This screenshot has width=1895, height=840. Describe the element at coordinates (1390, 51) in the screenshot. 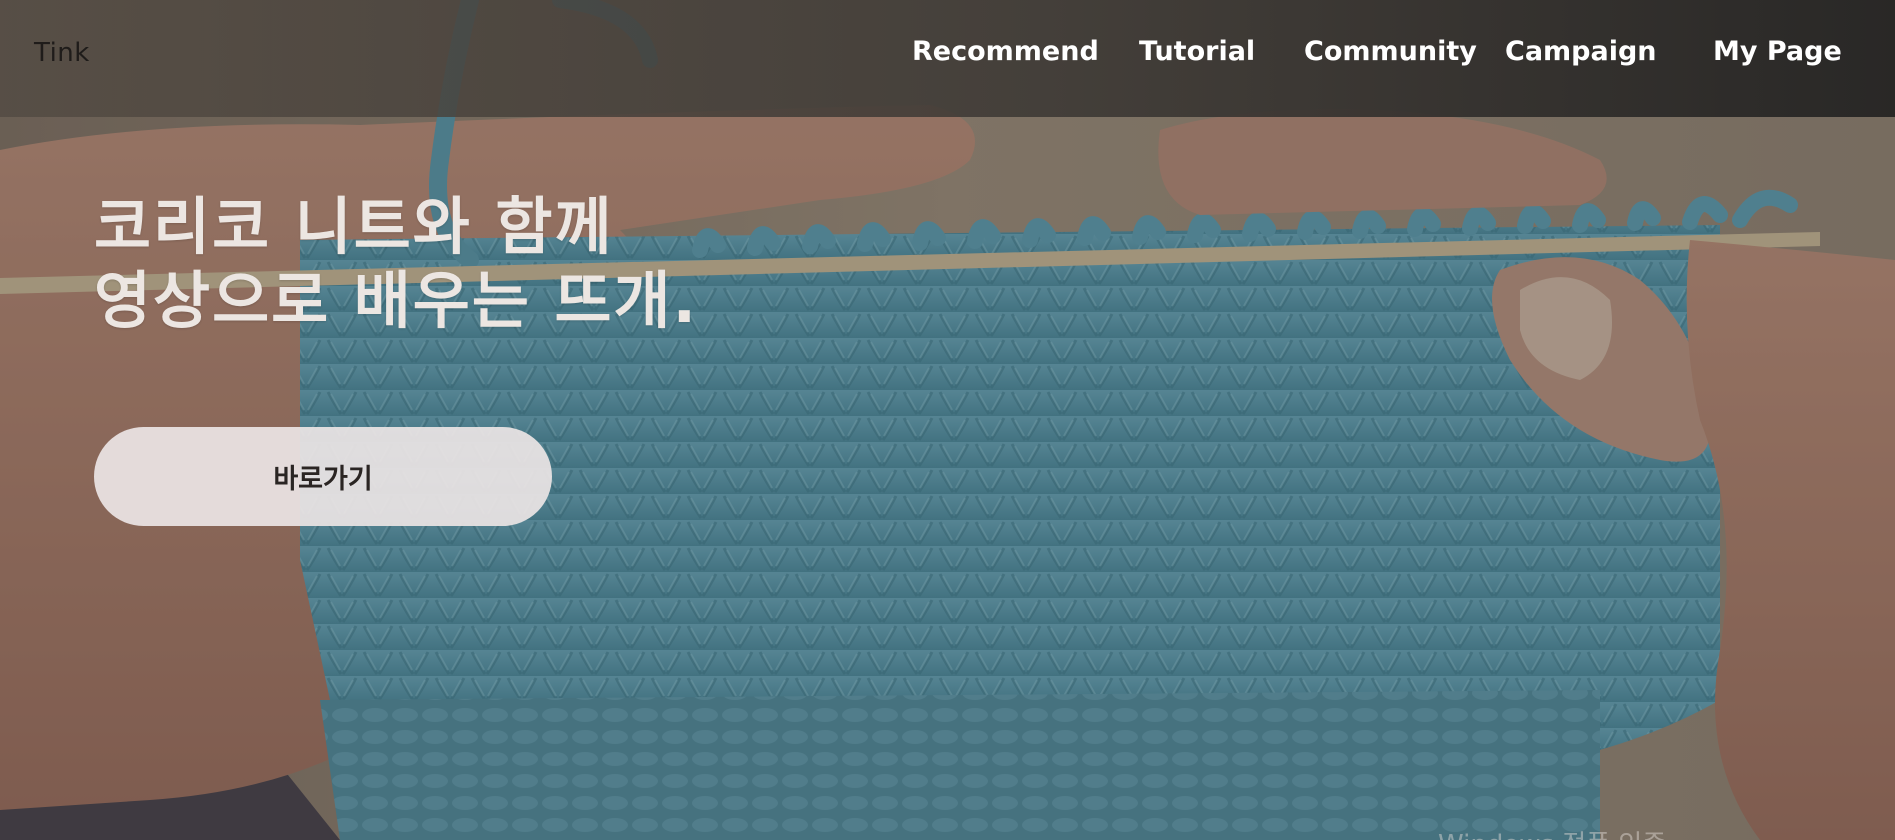

I see `nav-item-community: Community` at that location.